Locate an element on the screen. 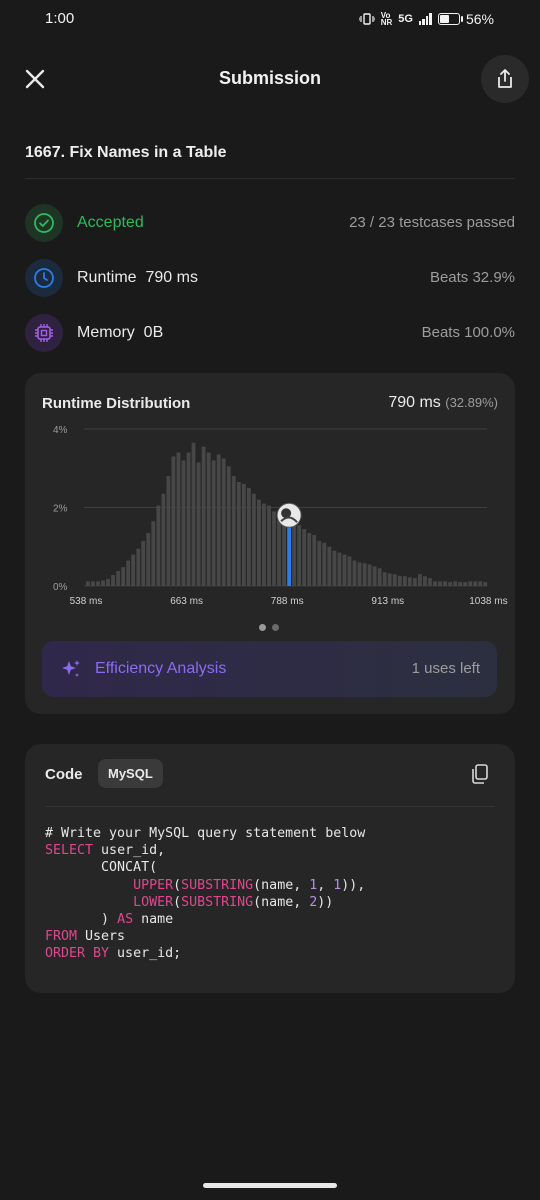  code-line: SELECT user_id, is located at coordinates (105, 850).